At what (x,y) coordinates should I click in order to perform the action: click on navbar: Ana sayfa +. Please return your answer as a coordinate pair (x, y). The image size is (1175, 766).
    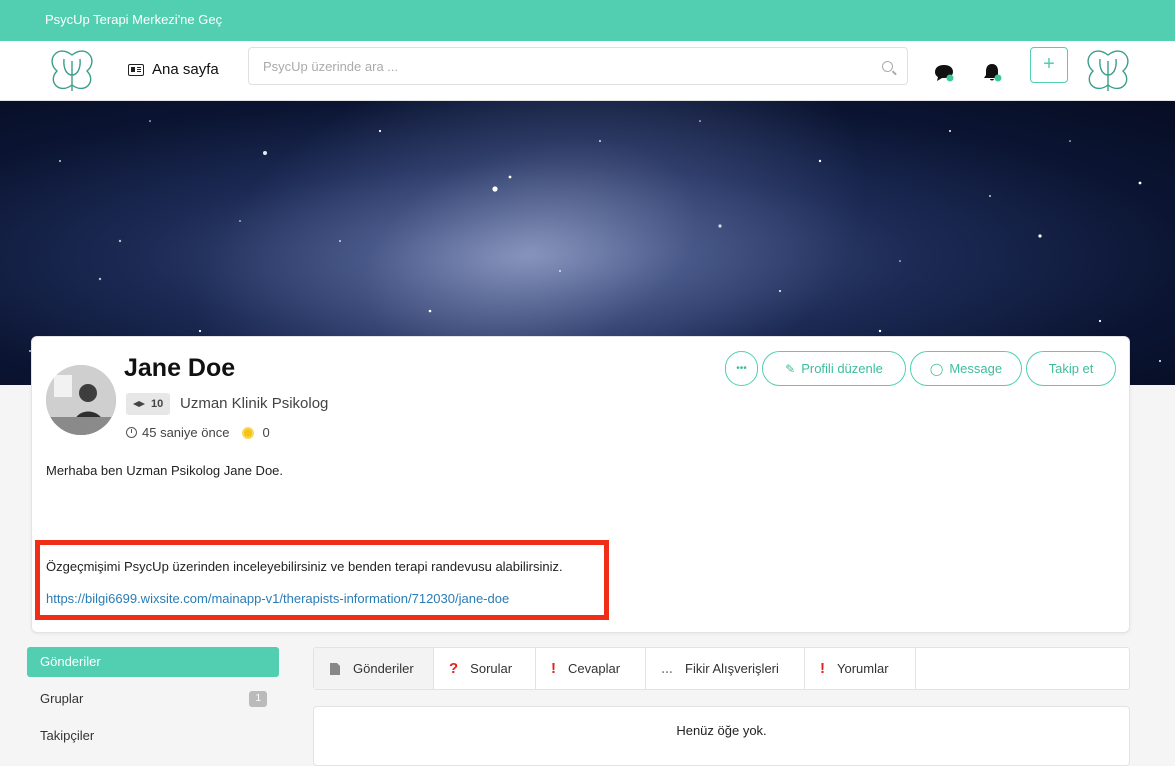
    Looking at the image, I should click on (587, 71).